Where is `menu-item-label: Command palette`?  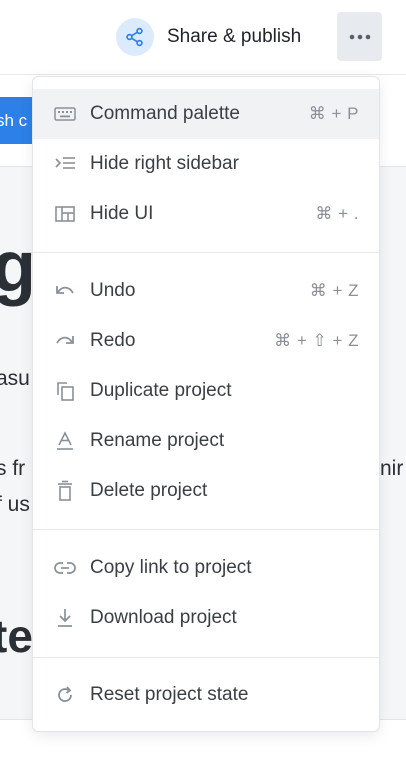 menu-item-label: Command palette is located at coordinates (165, 113).